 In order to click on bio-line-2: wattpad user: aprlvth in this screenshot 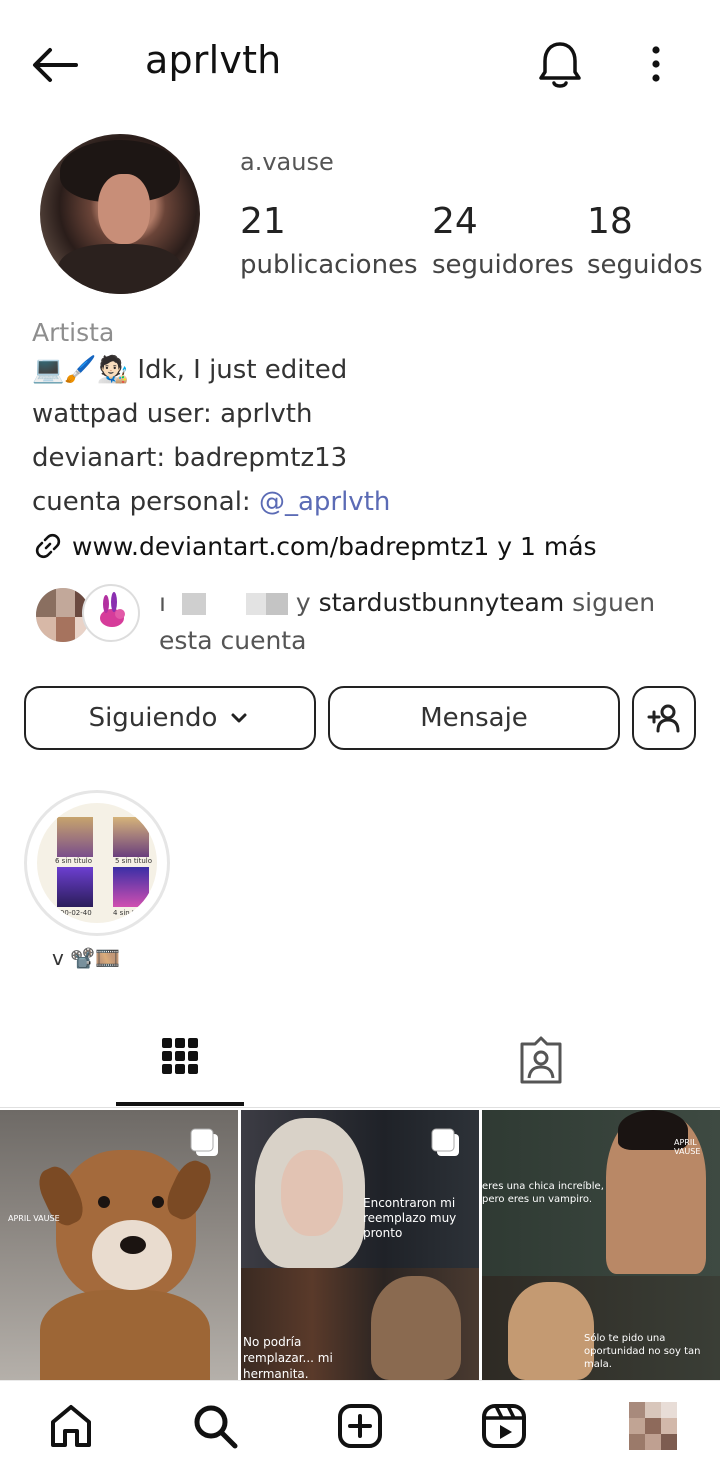, I will do `click(172, 414)`.